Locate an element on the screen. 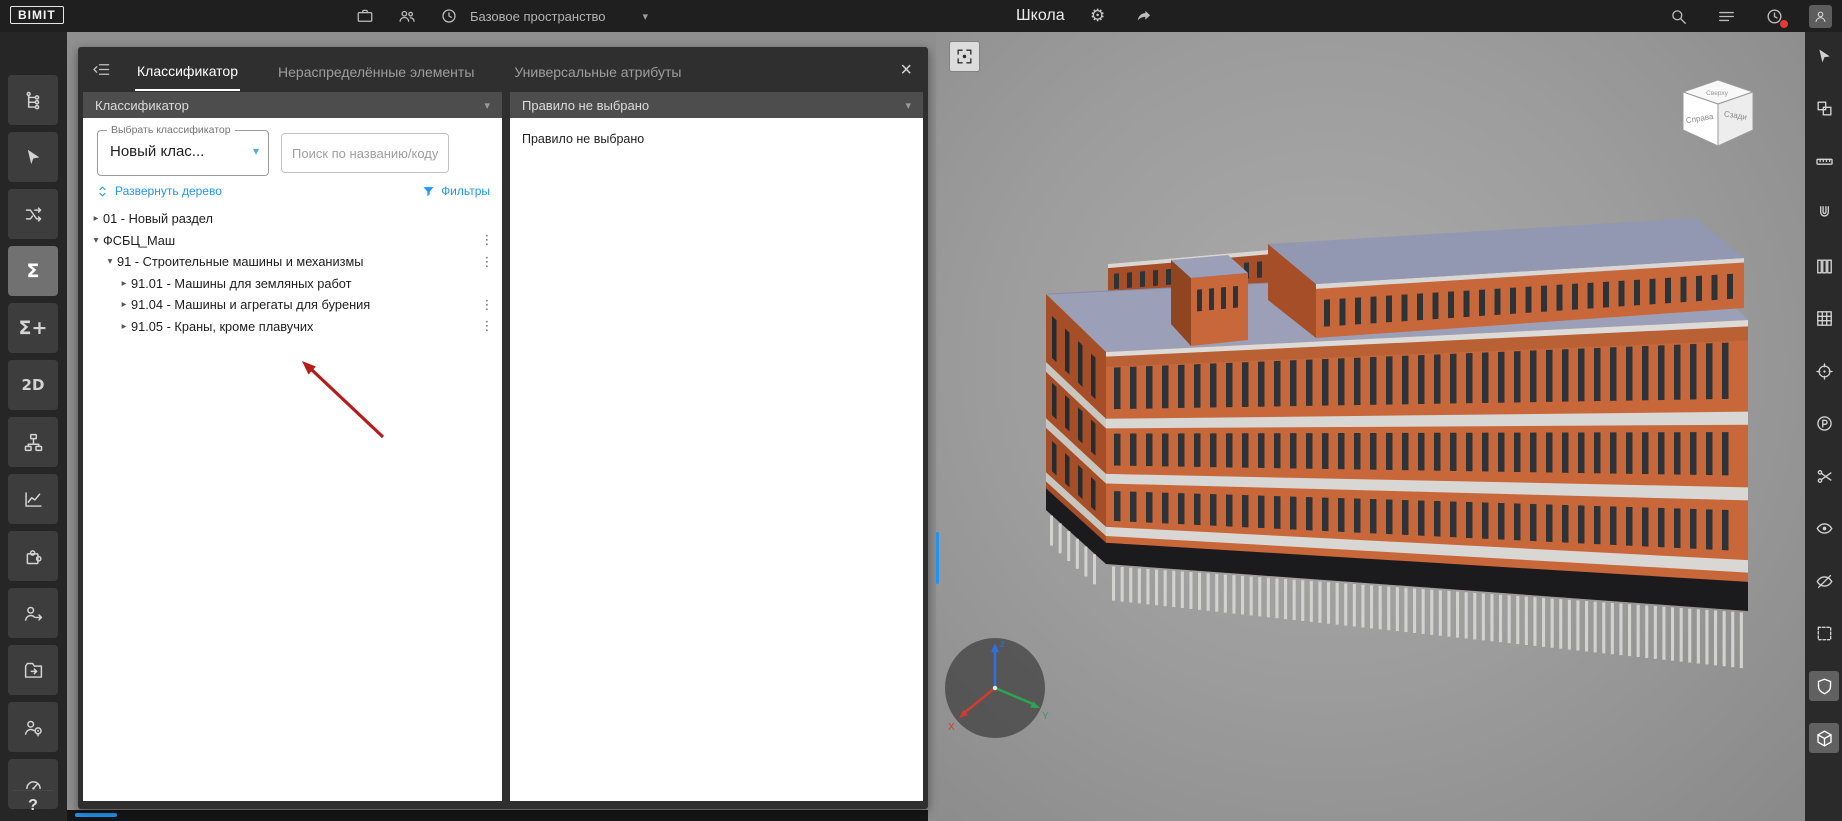  gizmo-z-label: z is located at coordinates (1002, 644).